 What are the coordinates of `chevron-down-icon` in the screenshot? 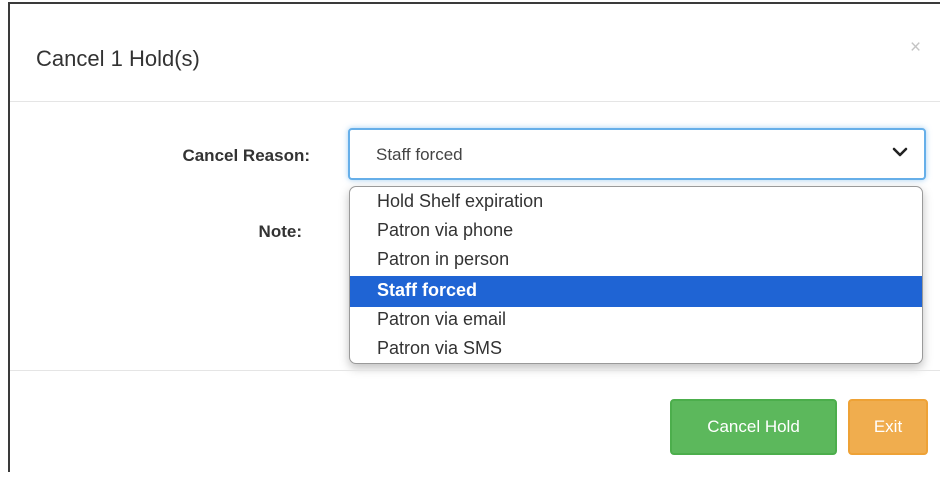 It's located at (900, 152).